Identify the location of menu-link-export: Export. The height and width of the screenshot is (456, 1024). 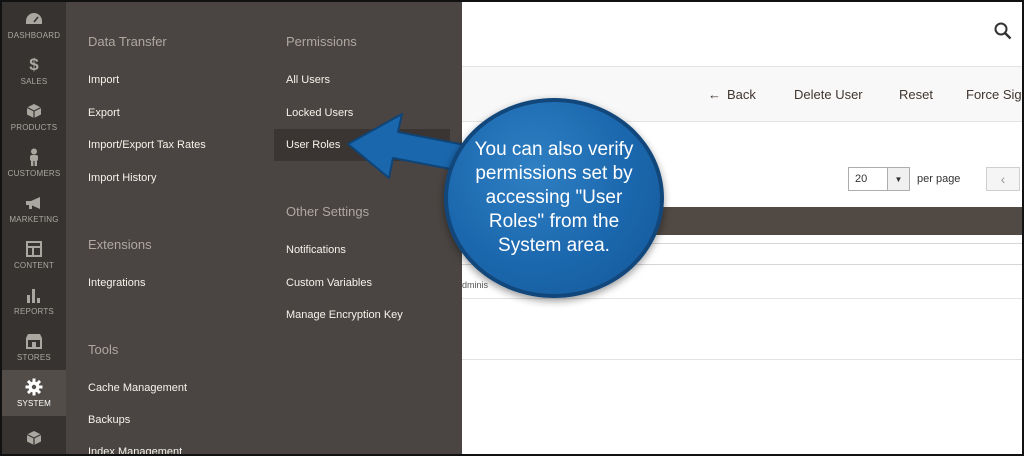
(104, 113).